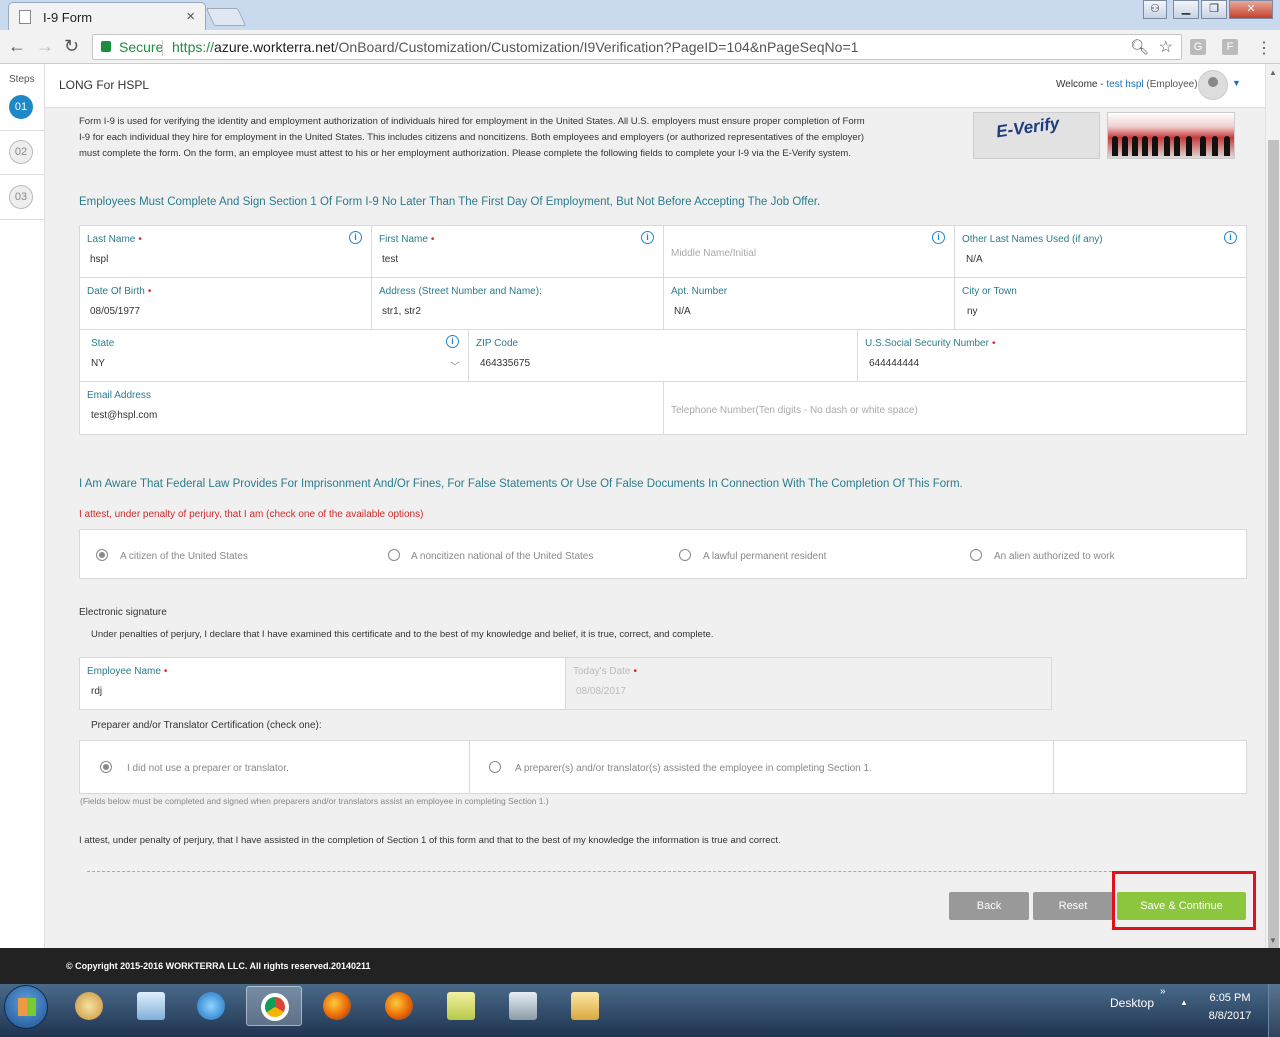  What do you see at coordinates (1230, 1016) in the screenshot?
I see `clock-date: 8/8/2017` at bounding box center [1230, 1016].